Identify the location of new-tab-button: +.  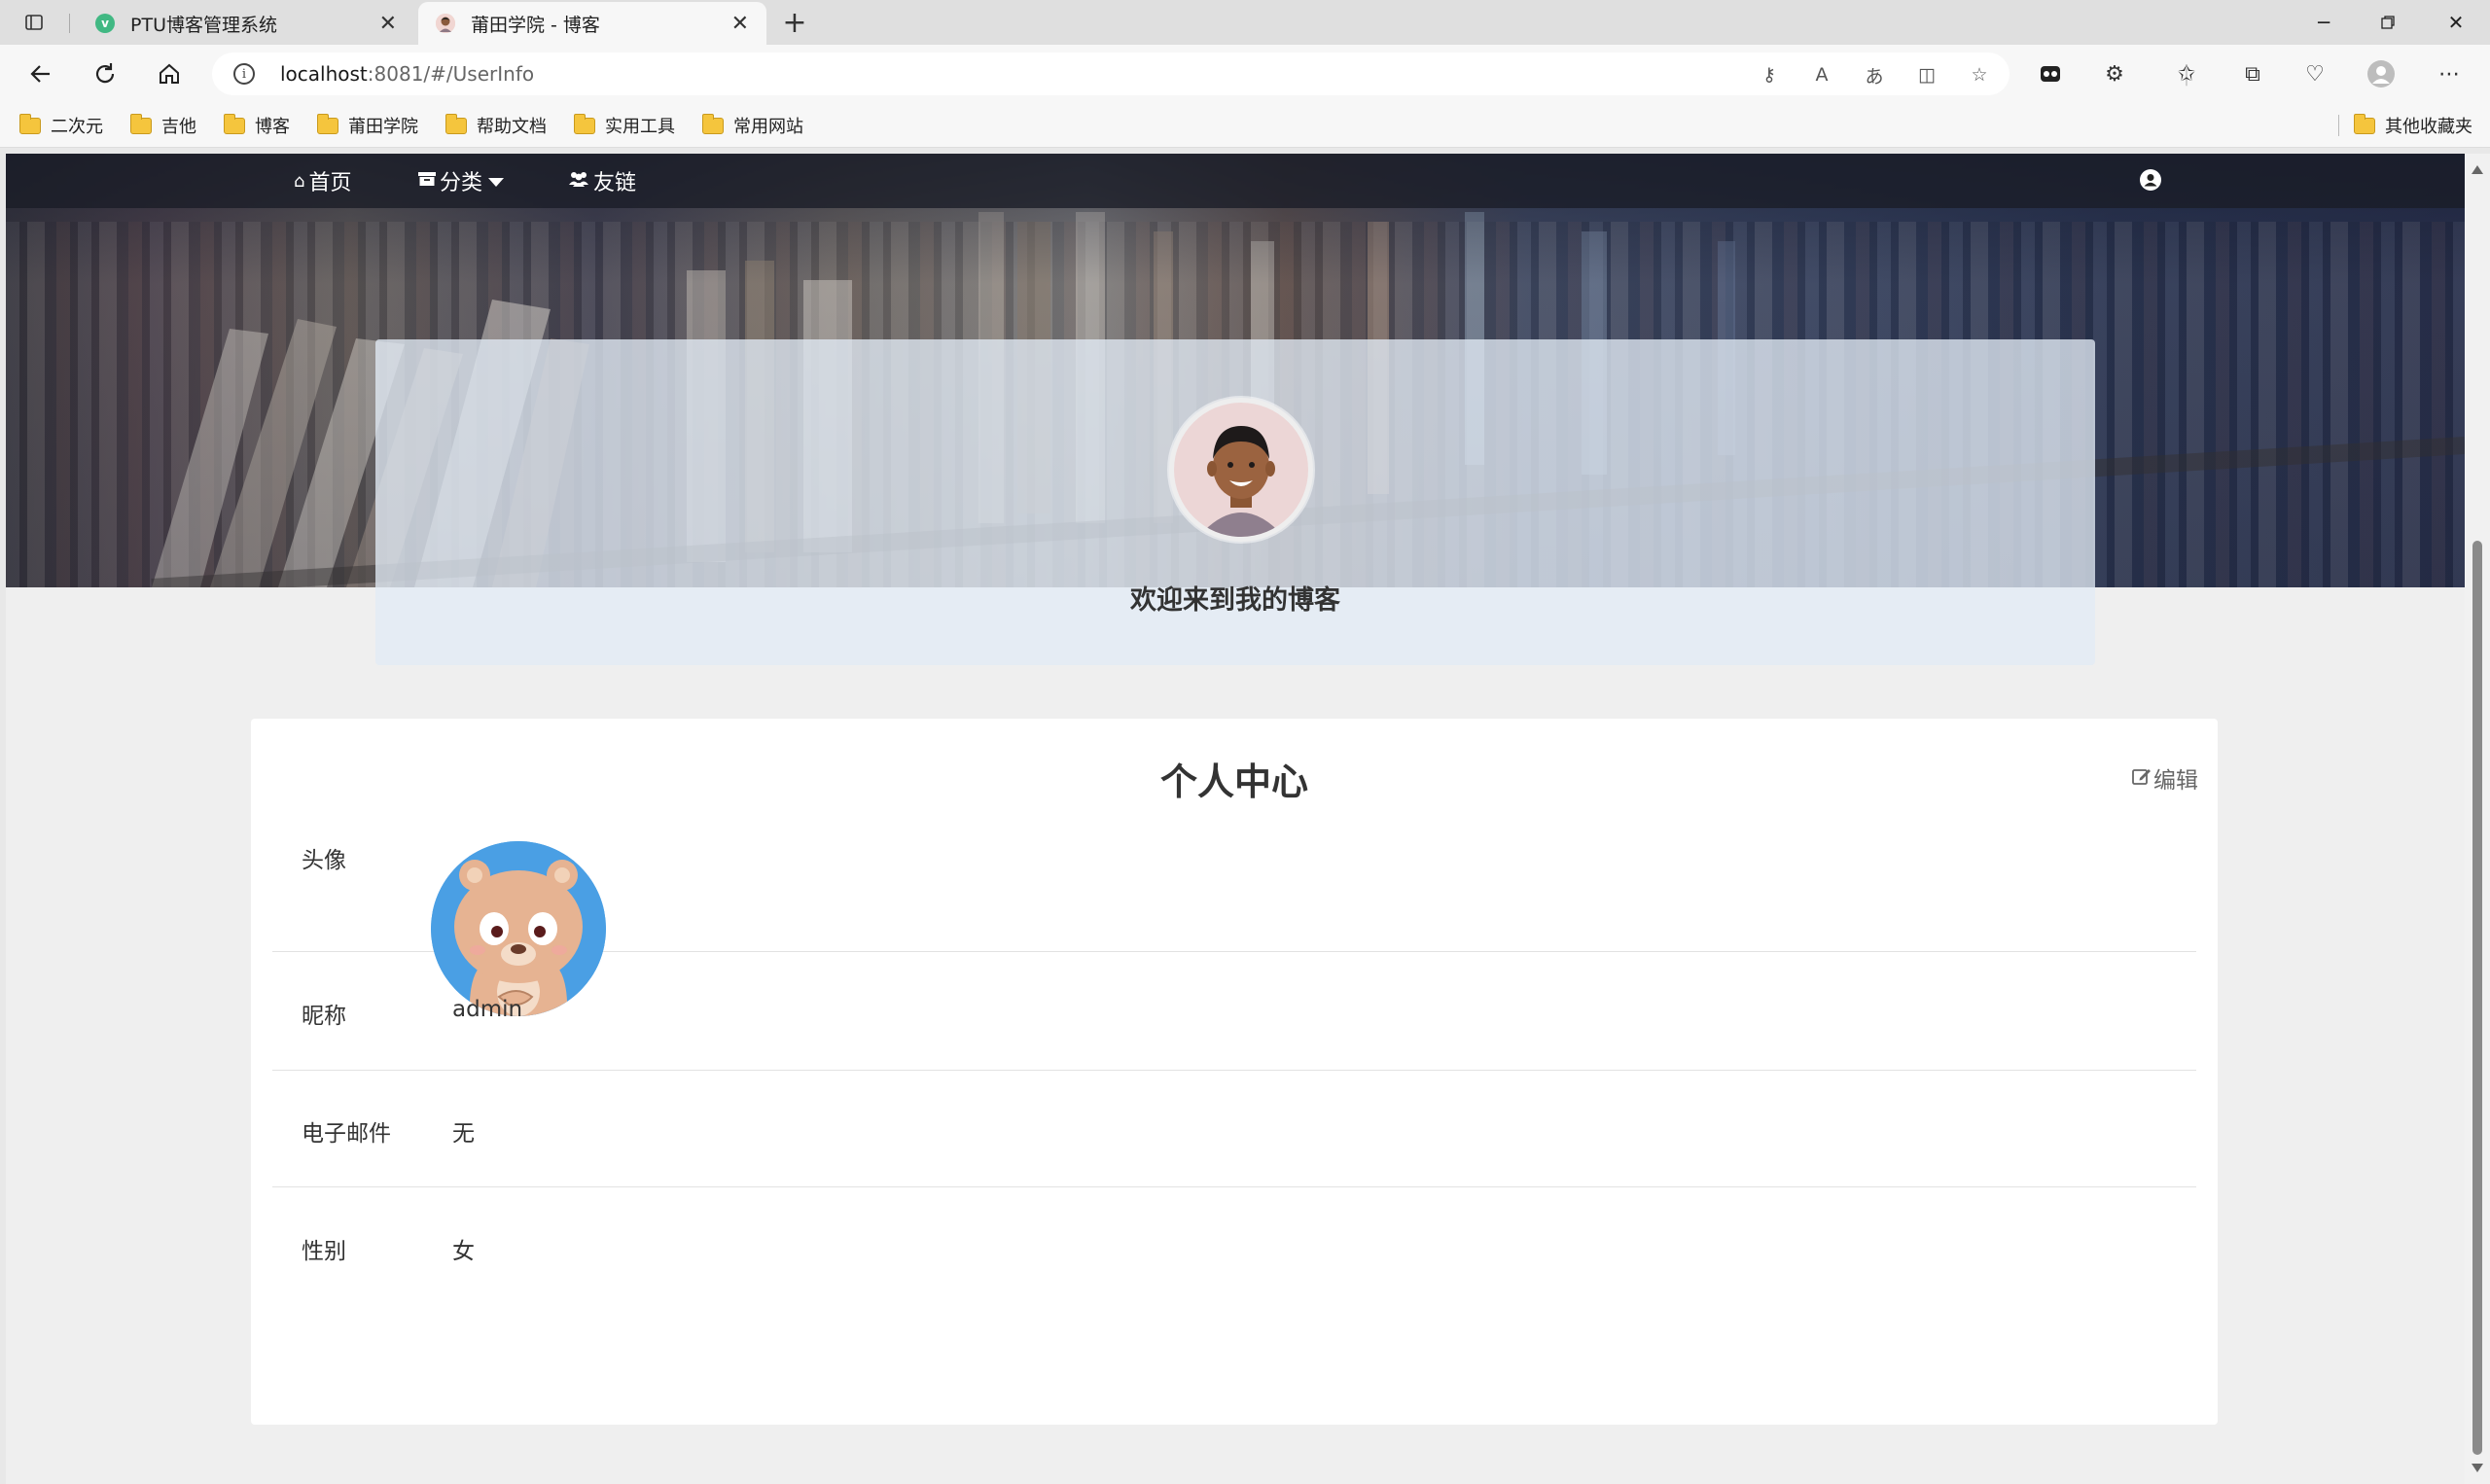
(794, 23).